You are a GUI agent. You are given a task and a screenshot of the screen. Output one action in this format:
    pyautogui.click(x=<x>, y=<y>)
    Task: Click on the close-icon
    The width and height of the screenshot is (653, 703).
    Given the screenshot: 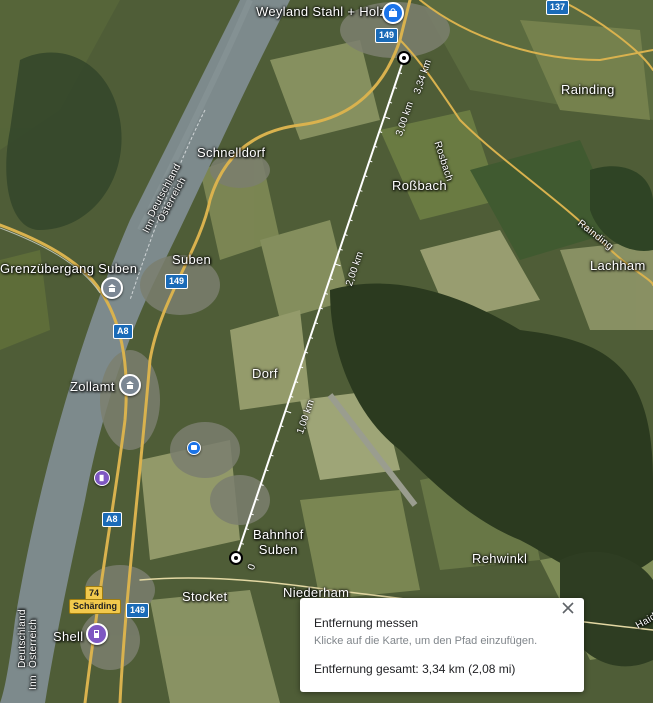 What is the action you would take?
    pyautogui.click(x=568, y=610)
    